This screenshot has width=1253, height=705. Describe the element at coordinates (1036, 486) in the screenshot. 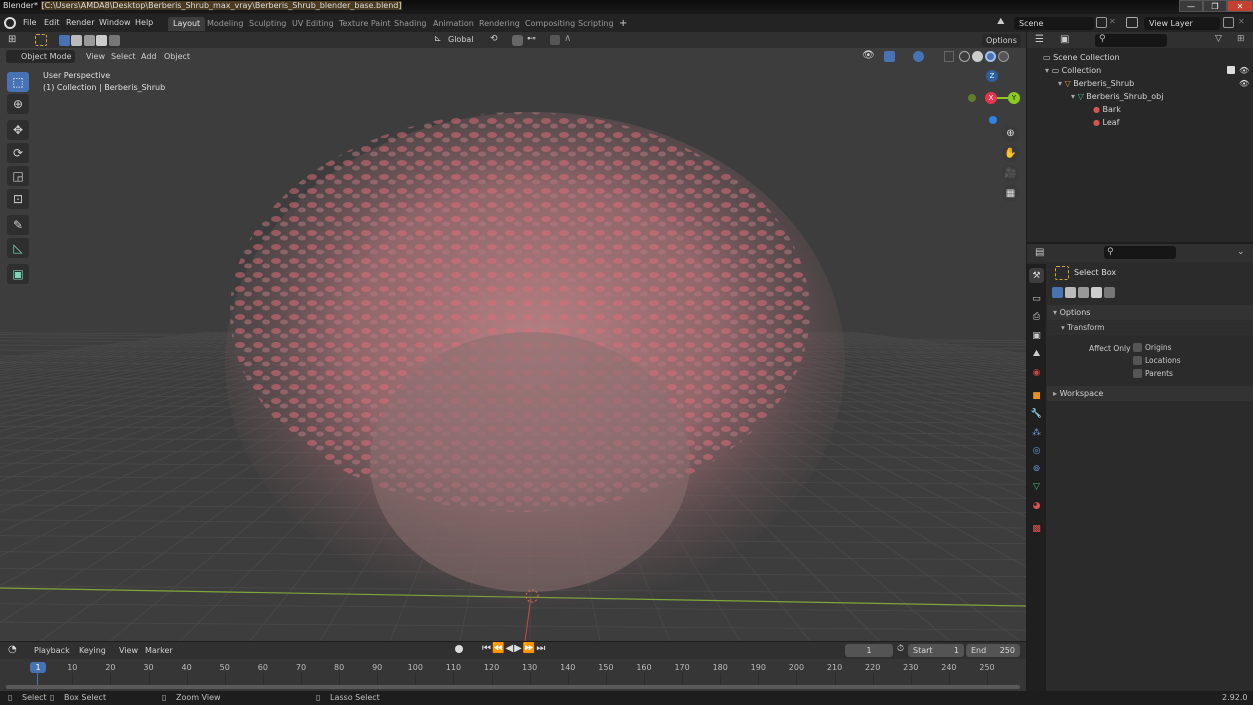

I see `tab-data: ▽` at that location.